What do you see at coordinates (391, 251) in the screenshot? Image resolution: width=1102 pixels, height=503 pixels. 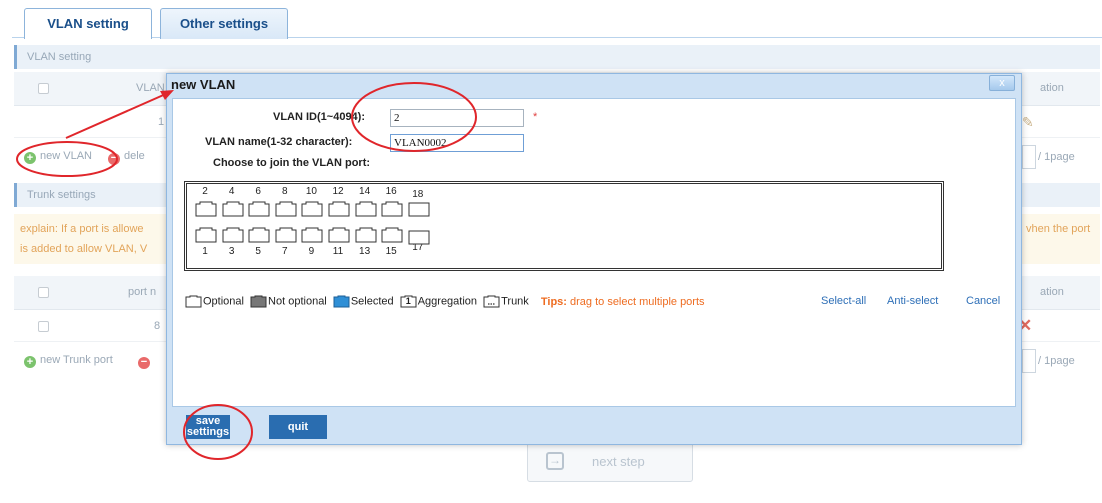 I see `port-number-15: 15` at bounding box center [391, 251].